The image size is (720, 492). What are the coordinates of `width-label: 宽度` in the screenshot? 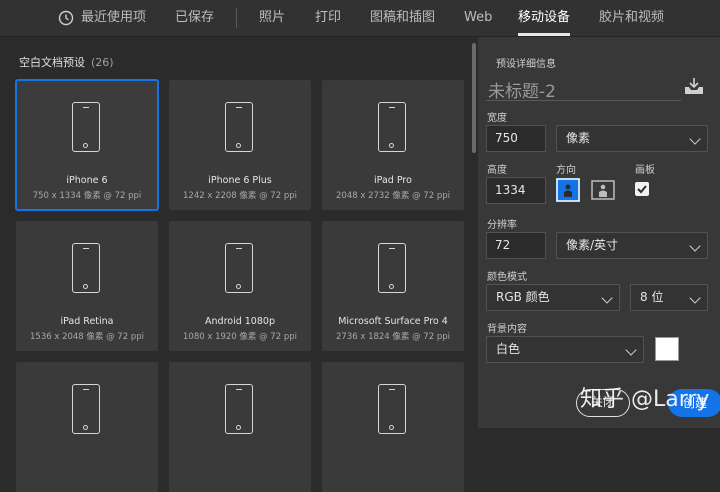 It's located at (497, 118).